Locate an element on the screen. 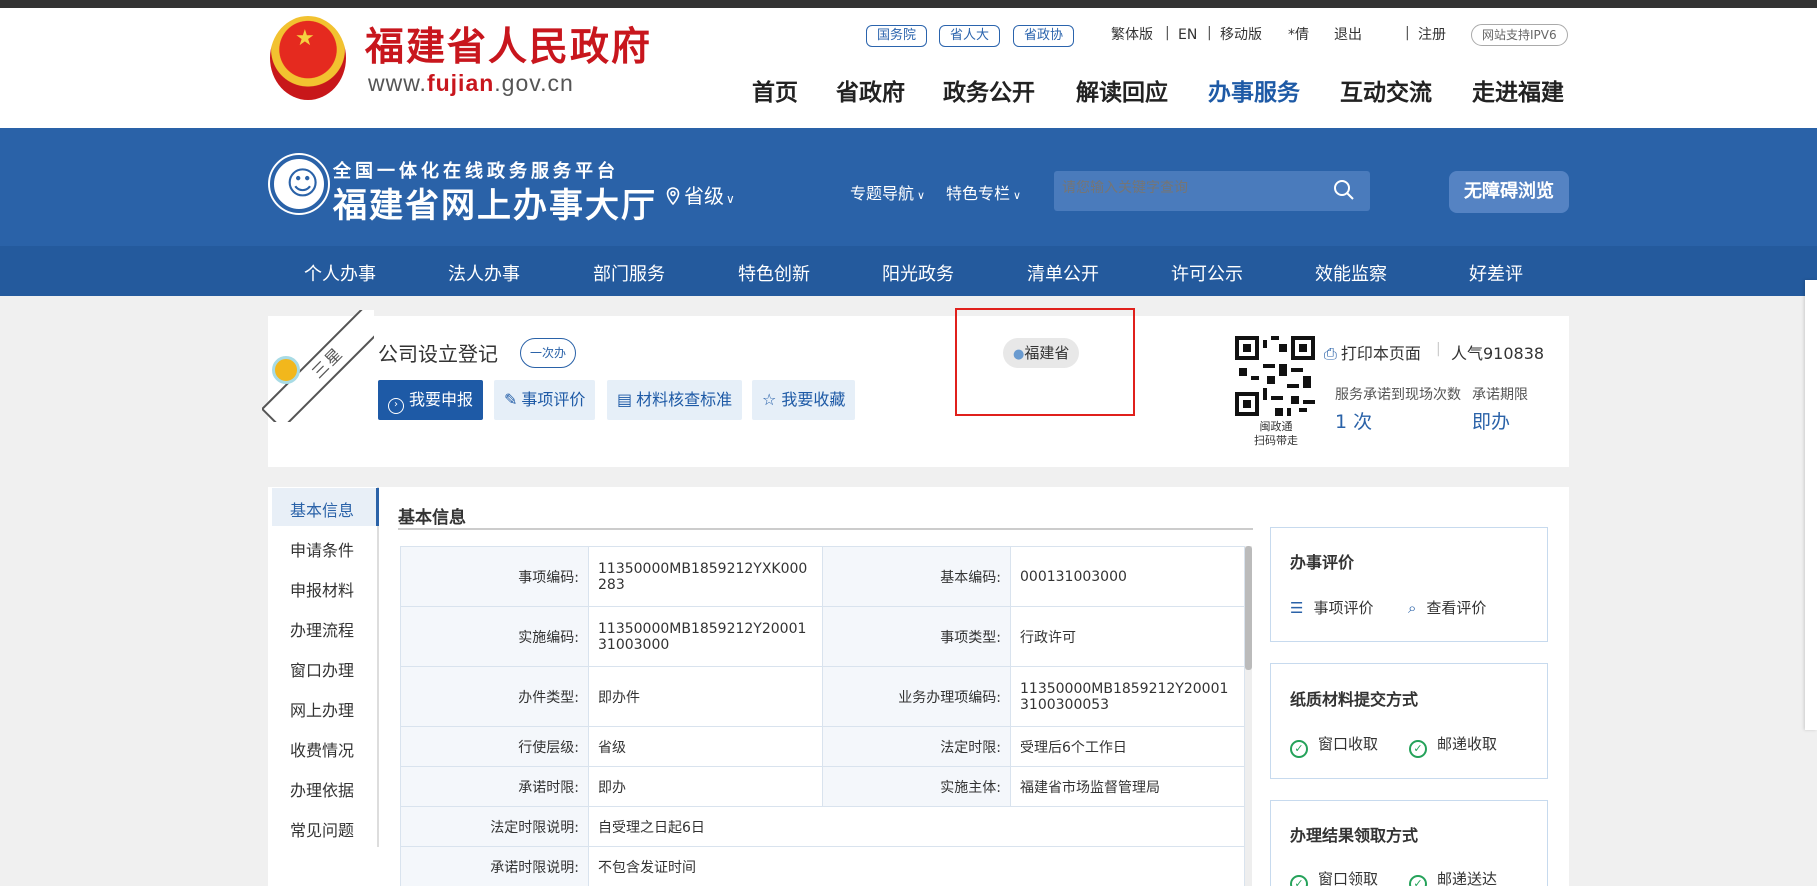  subnav-innovation: 特色创新 is located at coordinates (774, 273).